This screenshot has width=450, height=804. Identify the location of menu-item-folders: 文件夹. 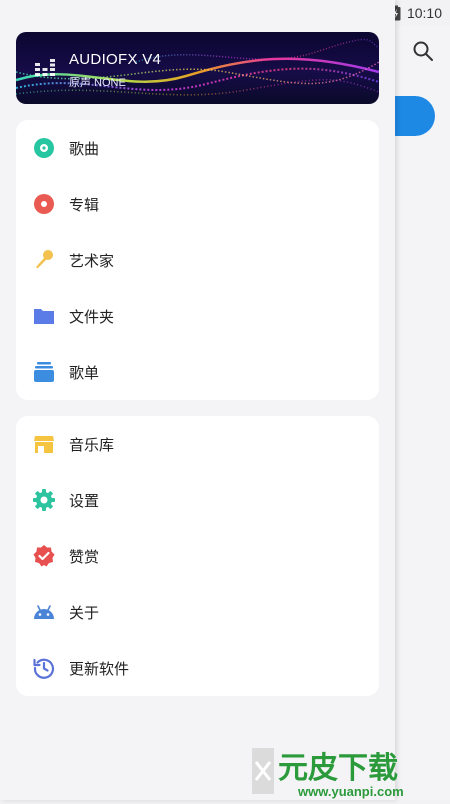
(197, 316).